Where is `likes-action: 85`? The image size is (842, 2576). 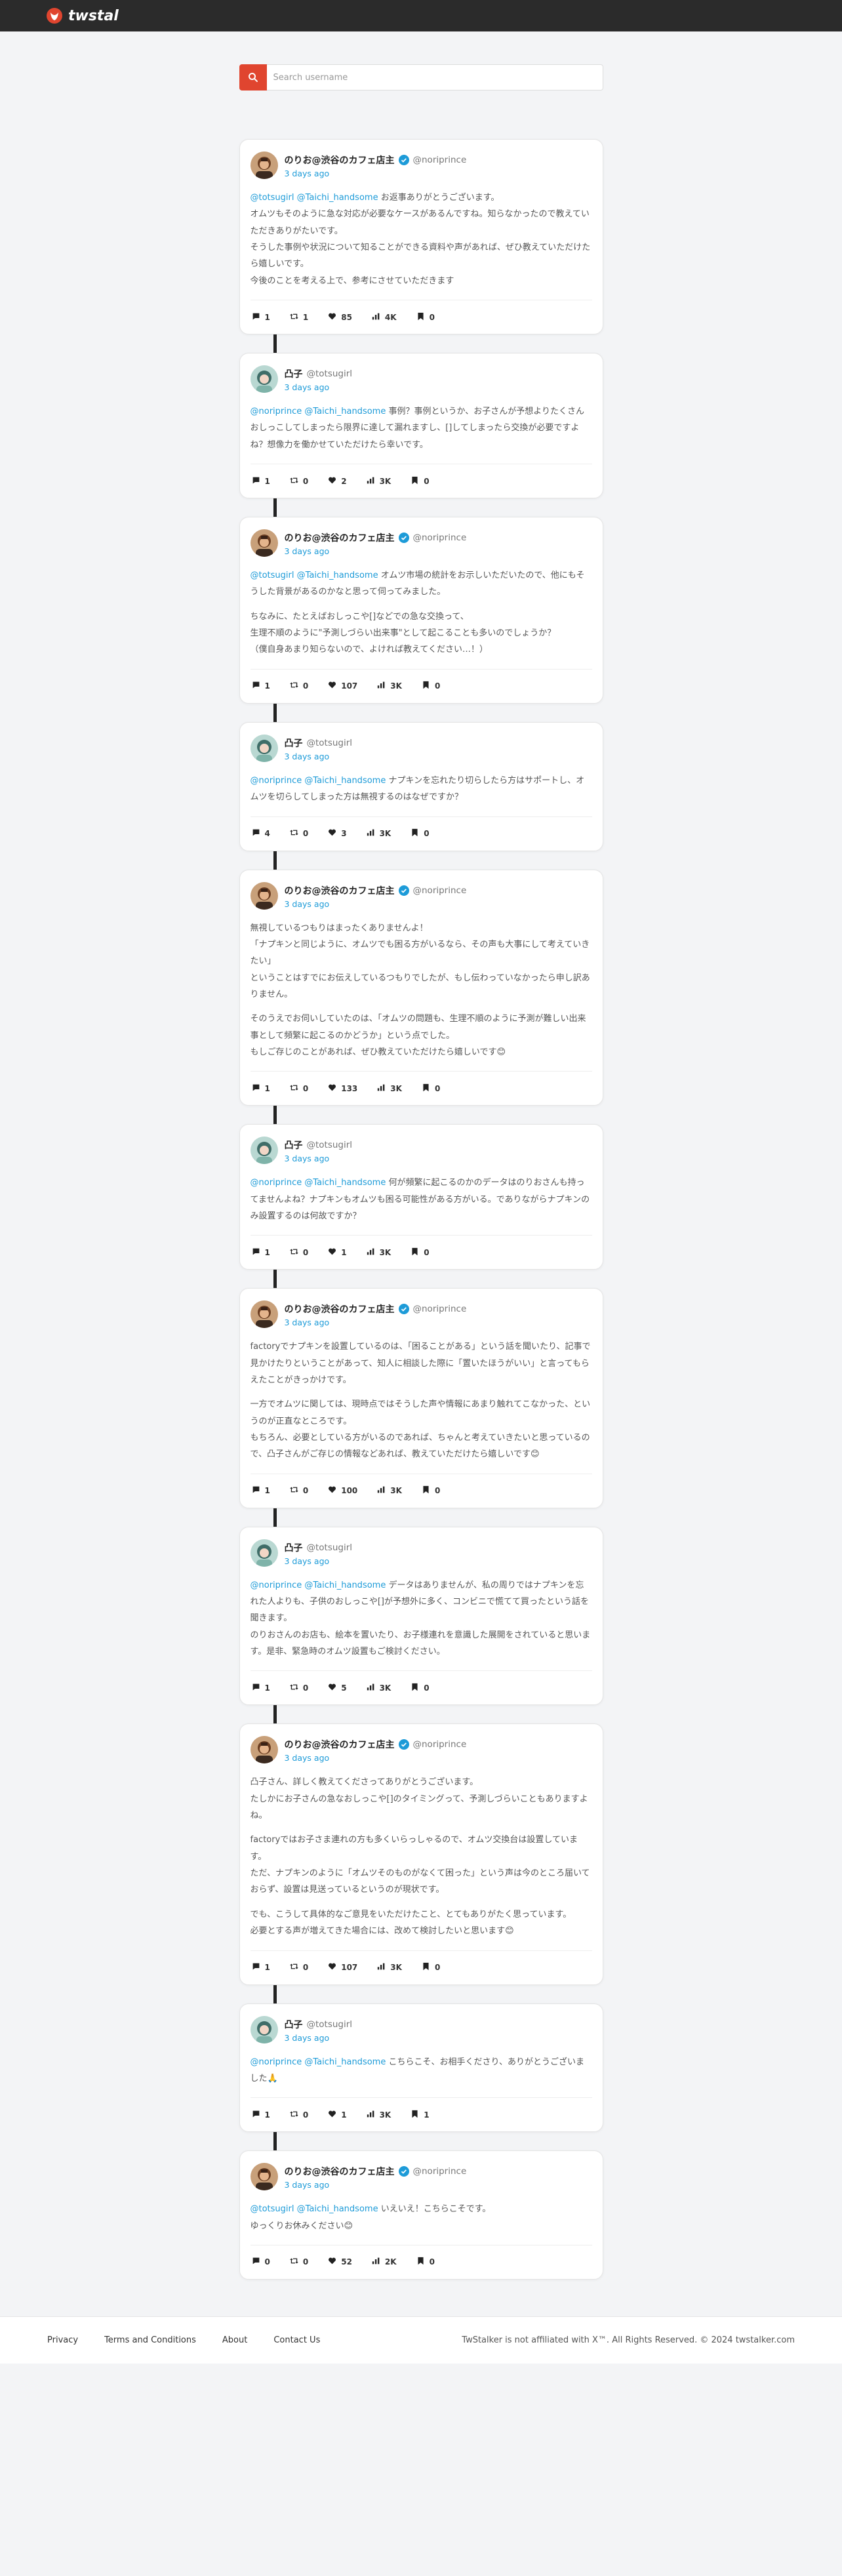
likes-action: 85 is located at coordinates (340, 317).